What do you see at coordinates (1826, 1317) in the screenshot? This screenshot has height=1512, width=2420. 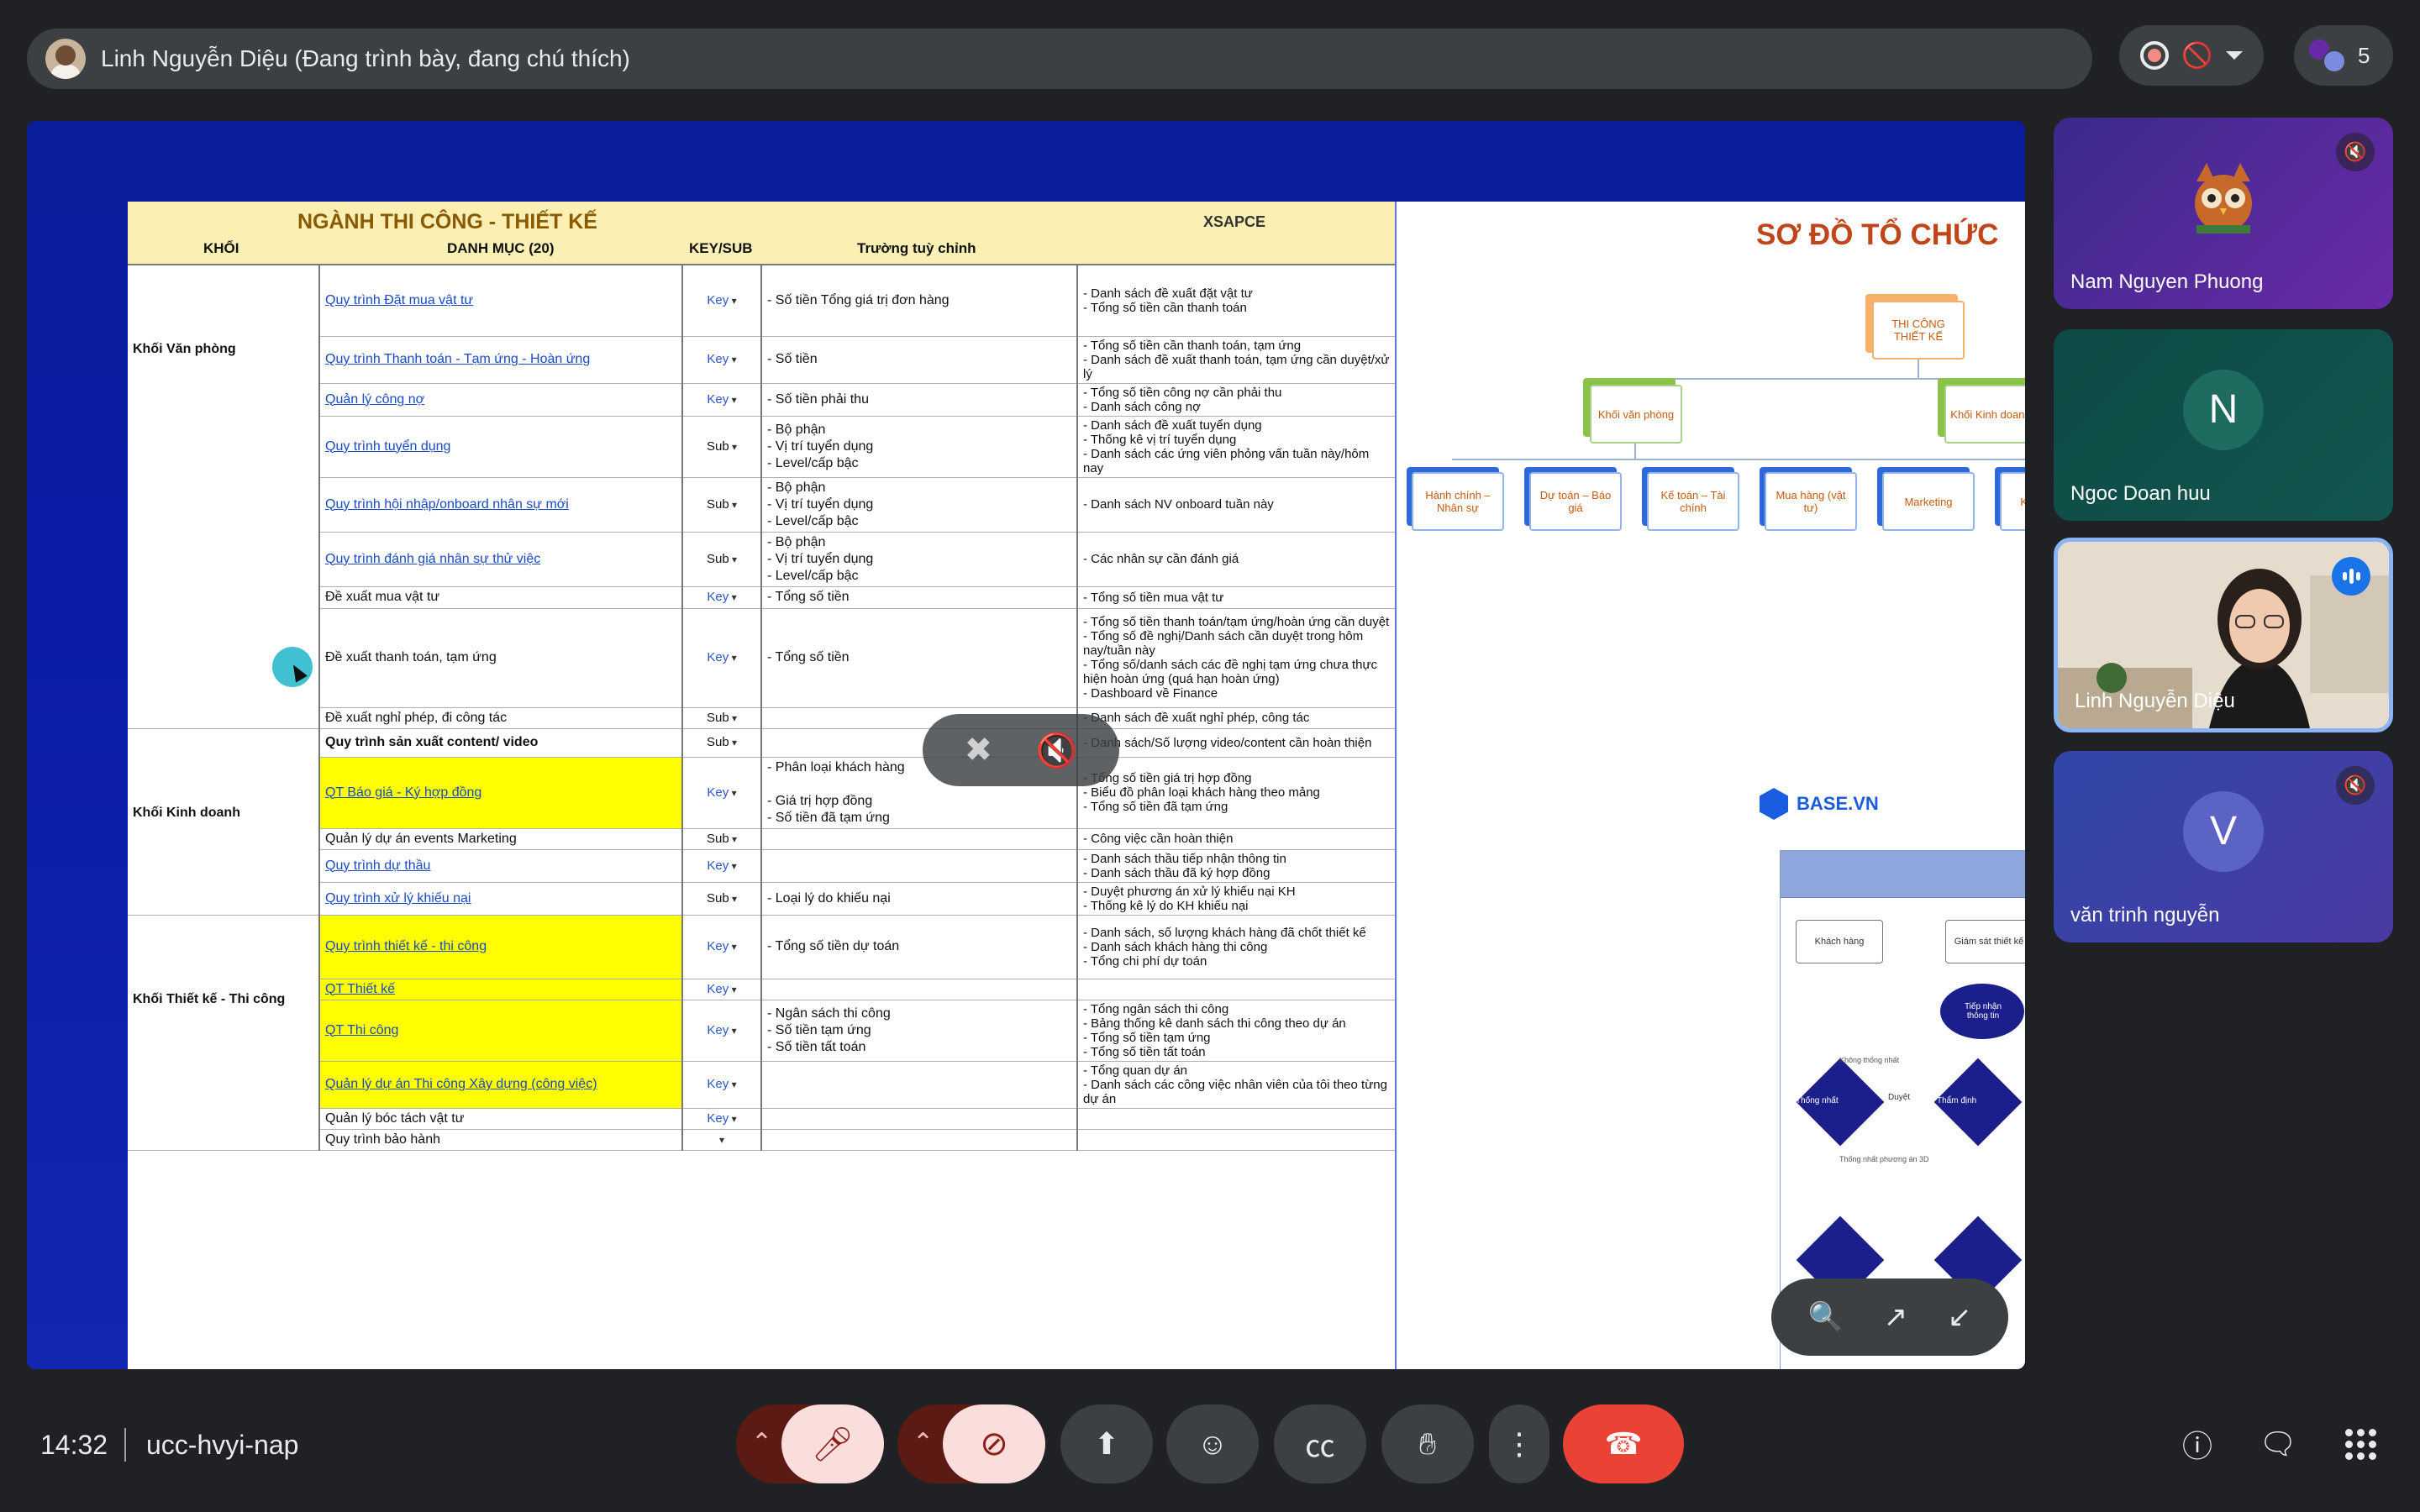 I see `zoom-in-icon: 🔍` at bounding box center [1826, 1317].